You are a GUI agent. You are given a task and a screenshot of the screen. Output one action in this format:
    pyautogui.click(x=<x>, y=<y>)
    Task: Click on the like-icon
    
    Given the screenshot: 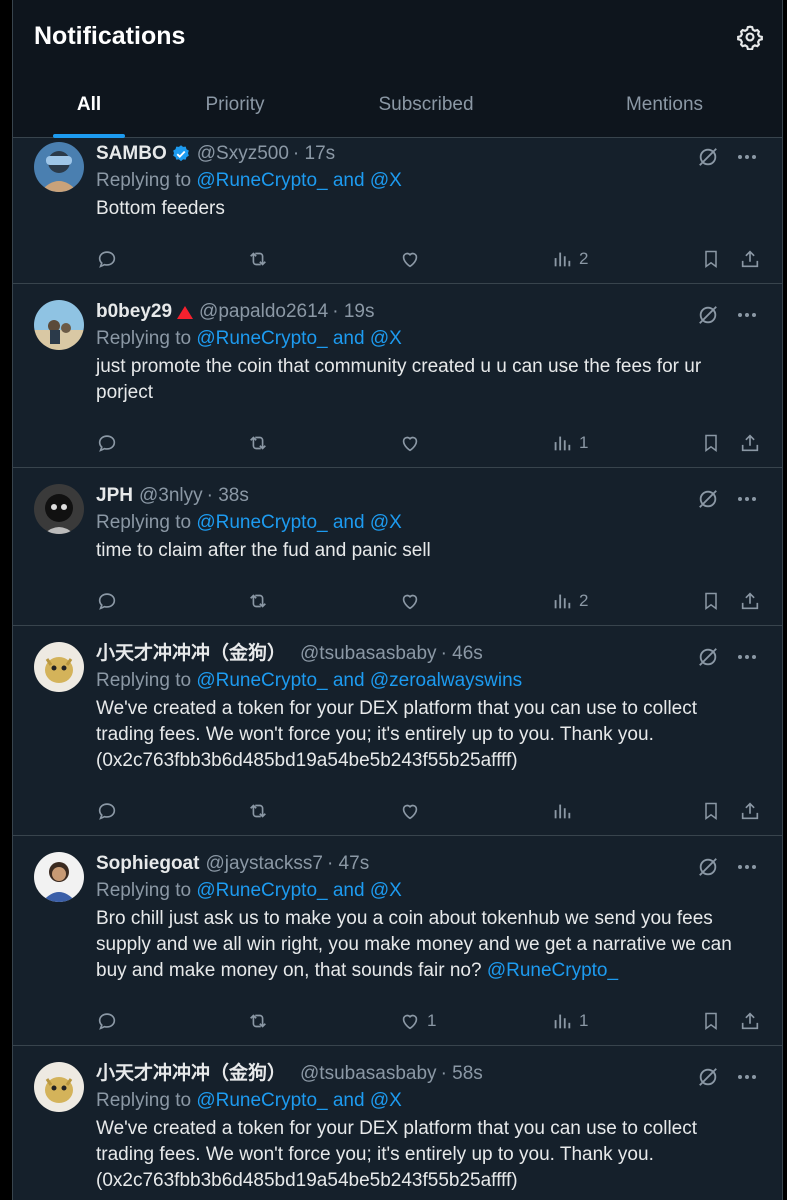 What is the action you would take?
    pyautogui.click(x=410, y=601)
    